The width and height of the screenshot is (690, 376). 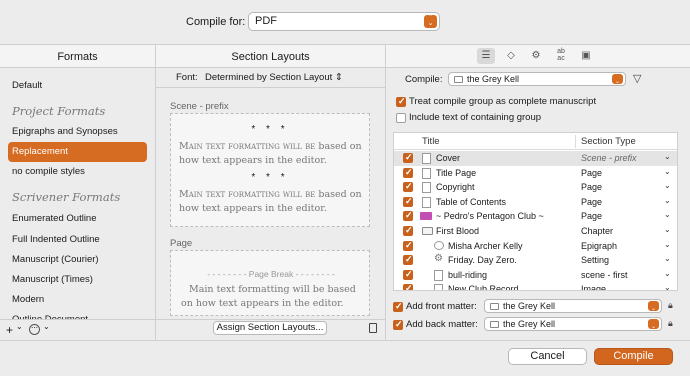 What do you see at coordinates (535, 286) in the screenshot?
I see `table-row: New Club Record Image ⌄` at bounding box center [535, 286].